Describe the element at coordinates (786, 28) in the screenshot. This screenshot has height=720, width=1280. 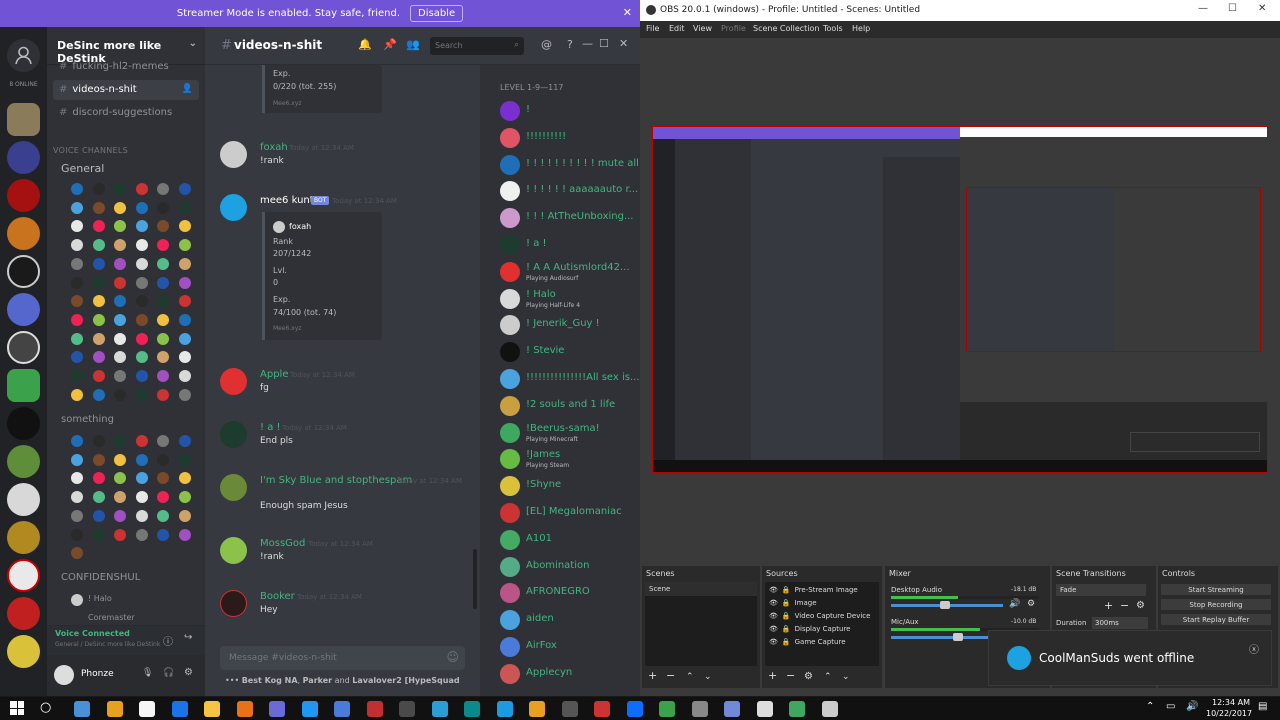
I see `menu-scene-collection: Scene Collection` at that location.